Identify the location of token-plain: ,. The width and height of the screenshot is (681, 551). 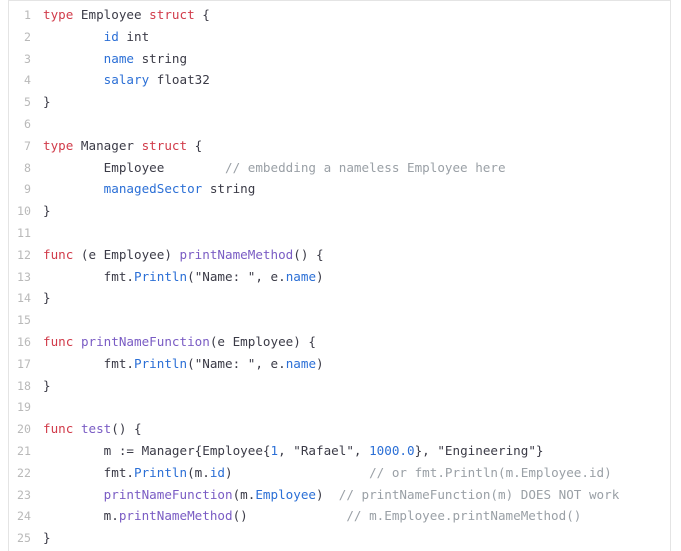
(361, 450).